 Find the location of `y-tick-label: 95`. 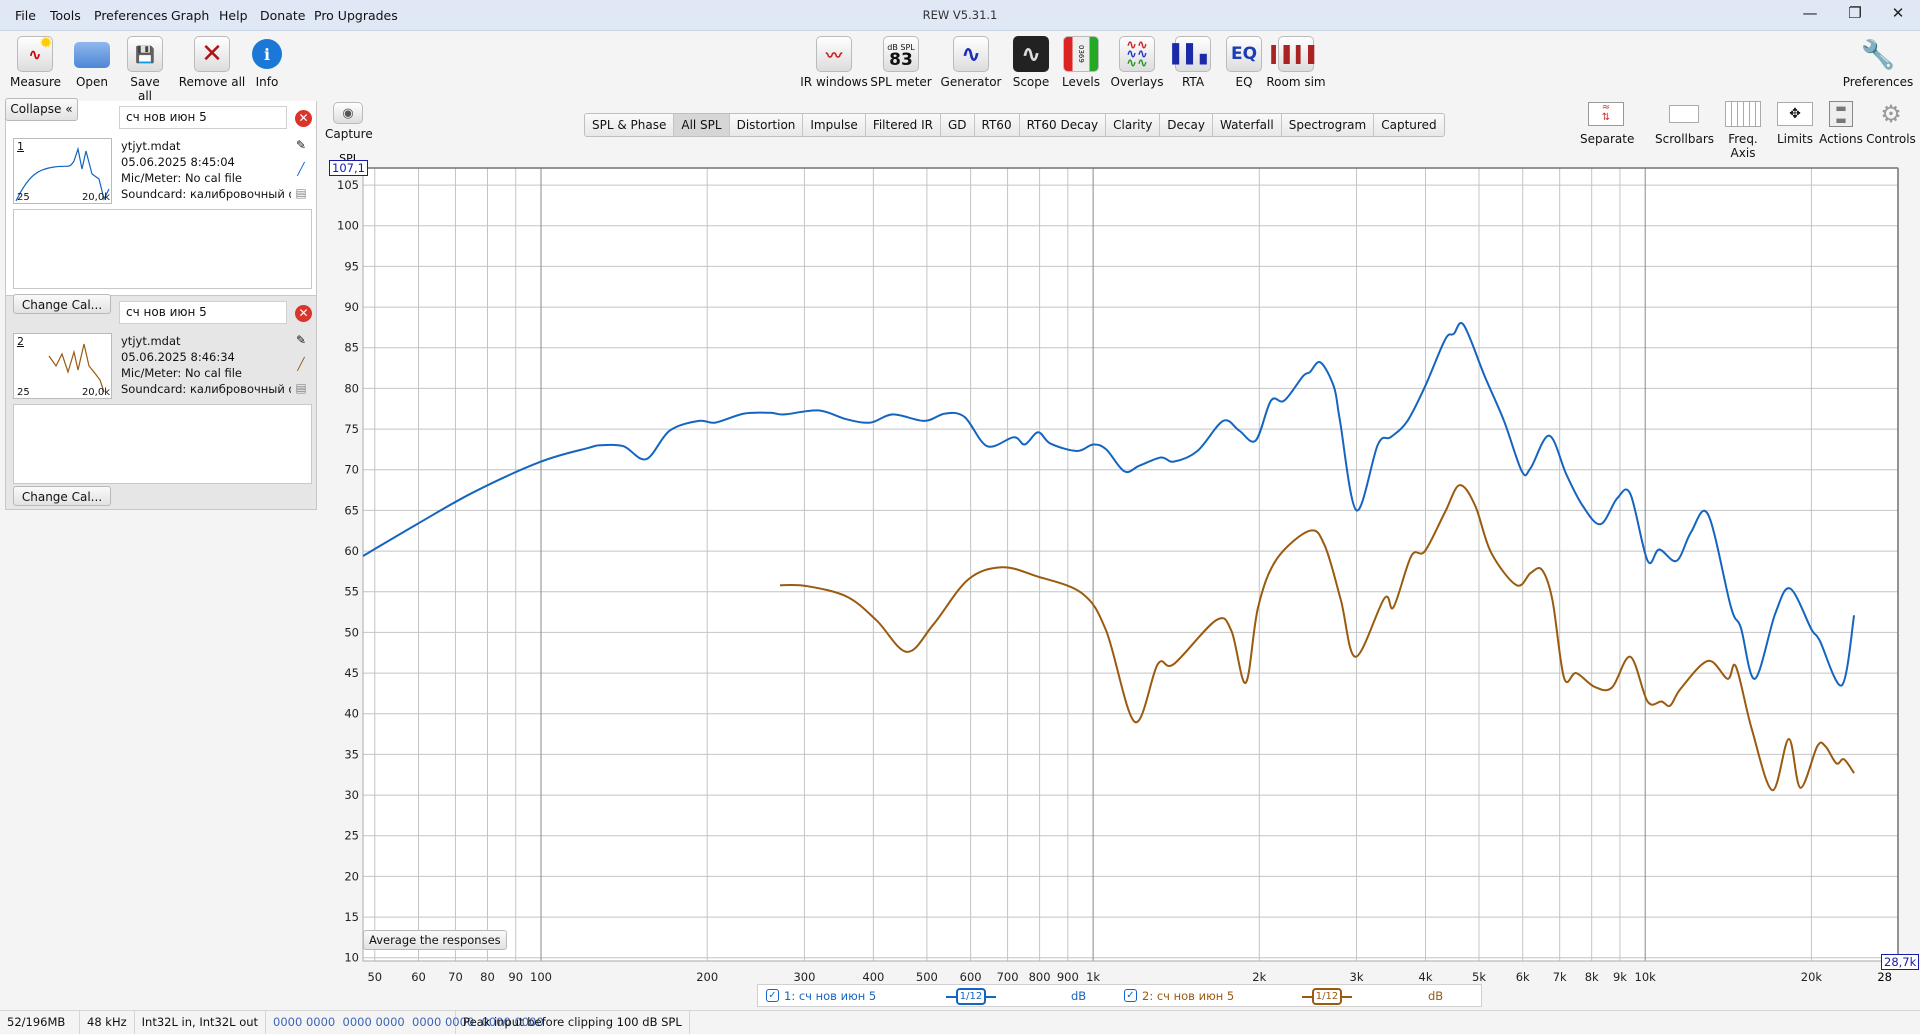

y-tick-label: 95 is located at coordinates (351, 266).